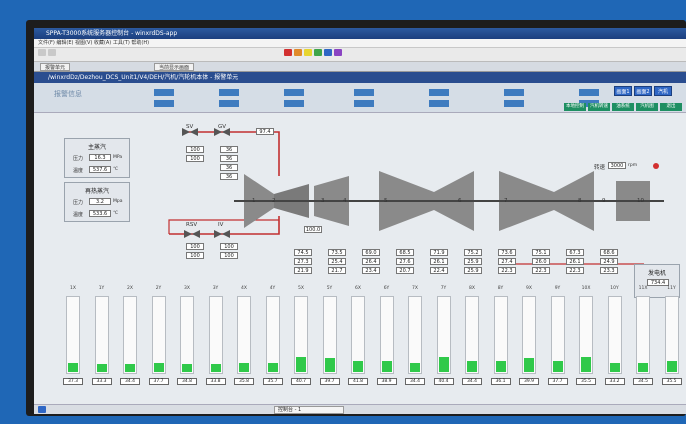  Describe the element at coordinates (101, 288) in the screenshot. I see `gauge-label: 1Y` at that location.